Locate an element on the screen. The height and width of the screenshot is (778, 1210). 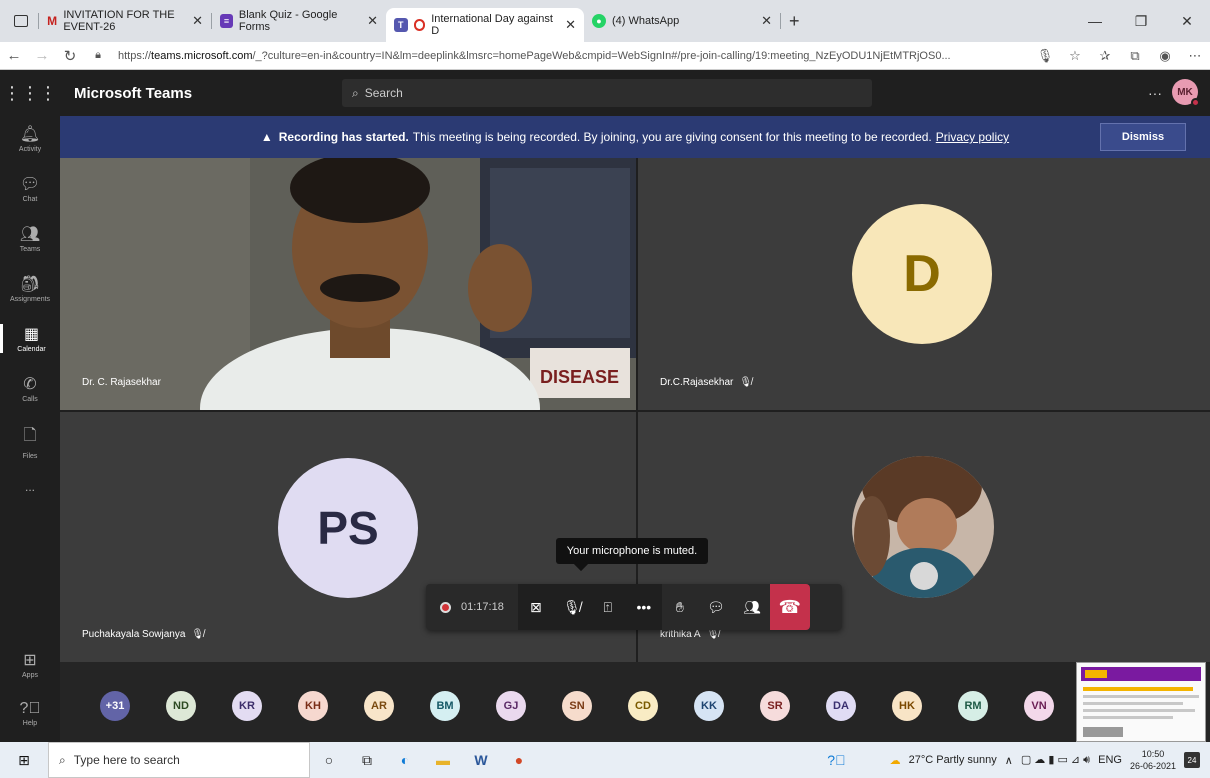
tab-google-forms: ≡ Blank Quiz - Google Forms ✕ is located at coordinates (299, 21).